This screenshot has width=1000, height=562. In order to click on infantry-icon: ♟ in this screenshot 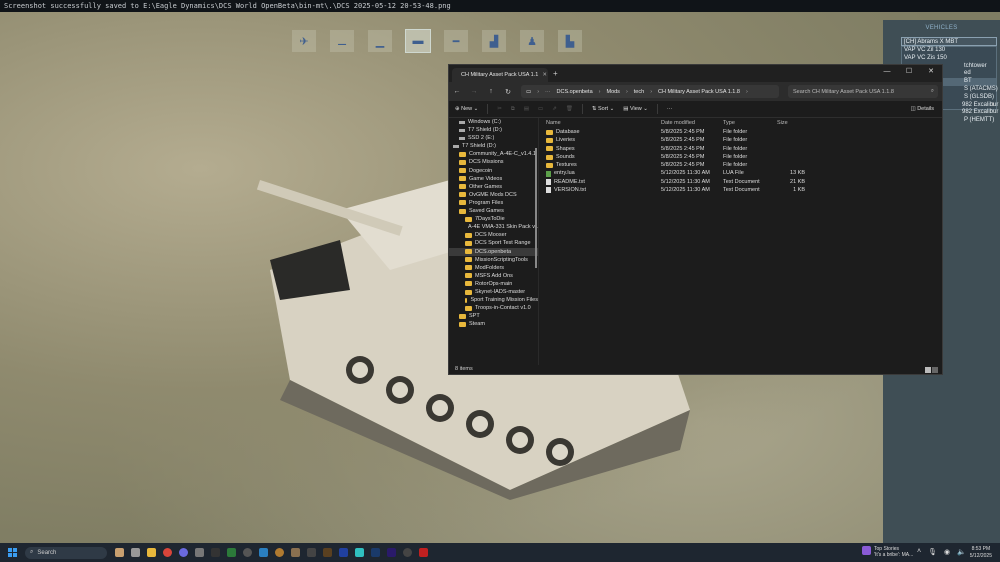, I will do `click(532, 41)`.